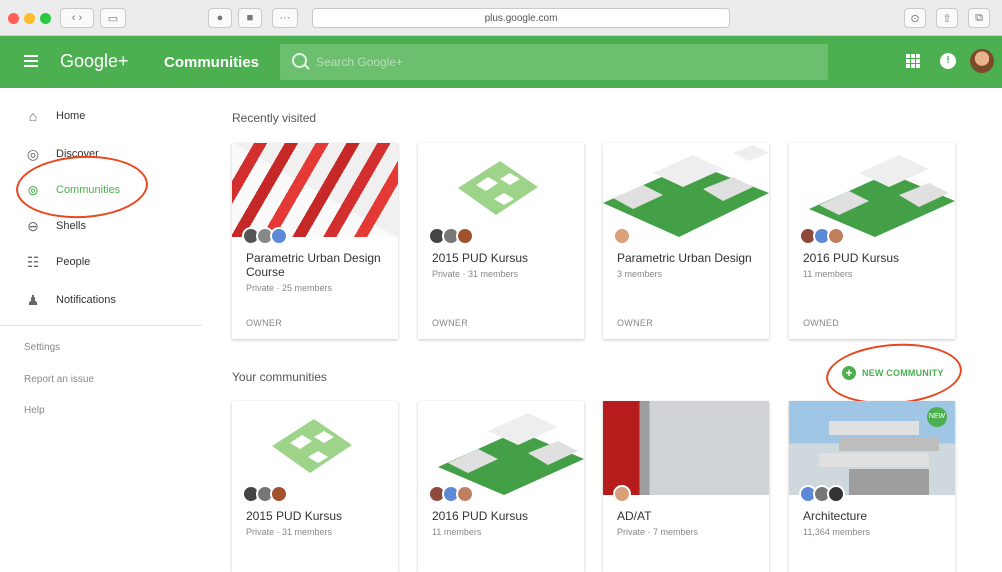  I want to click on sidebar-divider, so click(101, 325).